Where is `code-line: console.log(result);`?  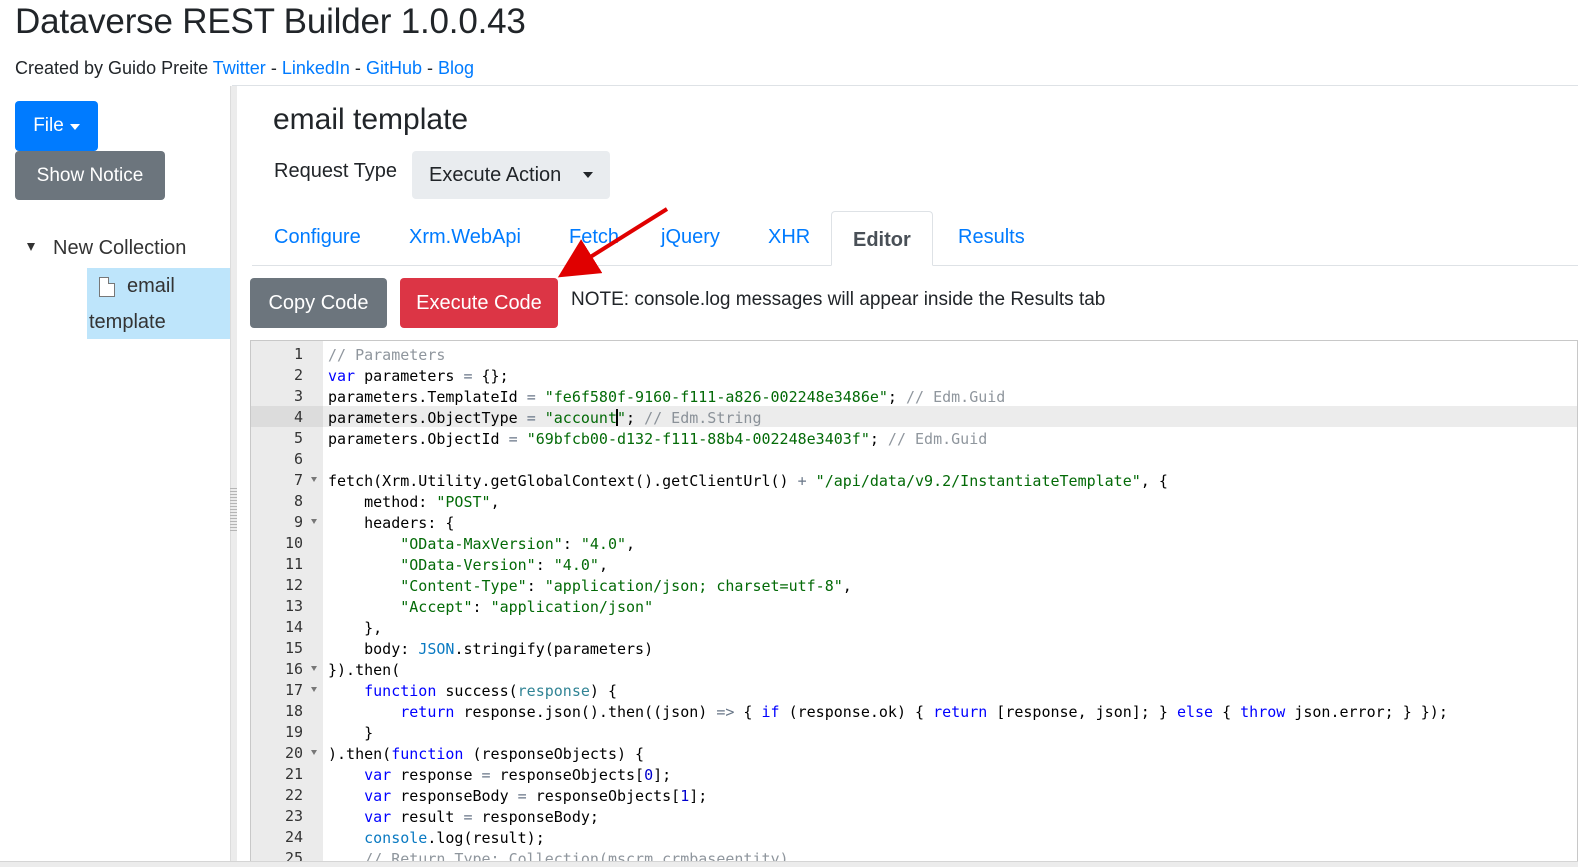
code-line: console.log(result); is located at coordinates (454, 838).